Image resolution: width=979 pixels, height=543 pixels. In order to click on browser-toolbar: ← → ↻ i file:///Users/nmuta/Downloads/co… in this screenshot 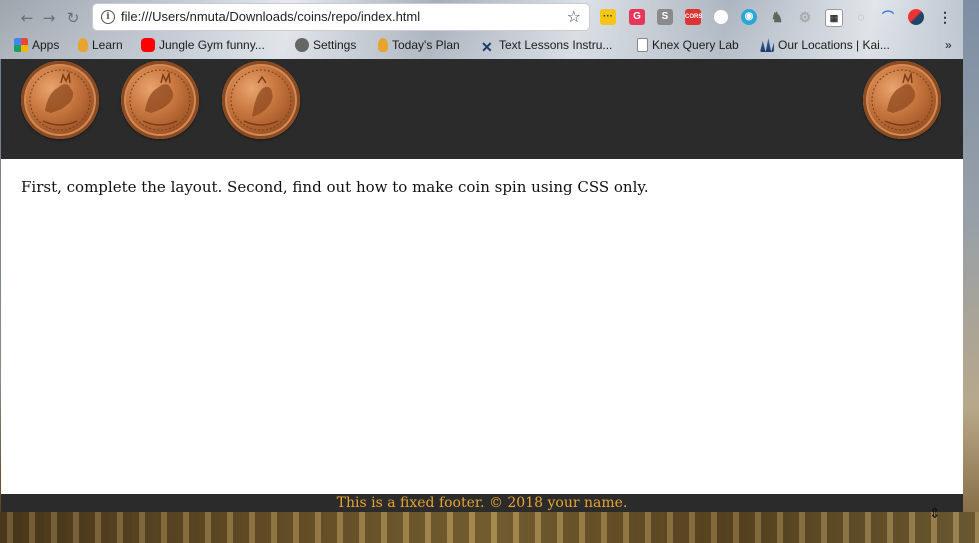, I will do `click(481, 29)`.